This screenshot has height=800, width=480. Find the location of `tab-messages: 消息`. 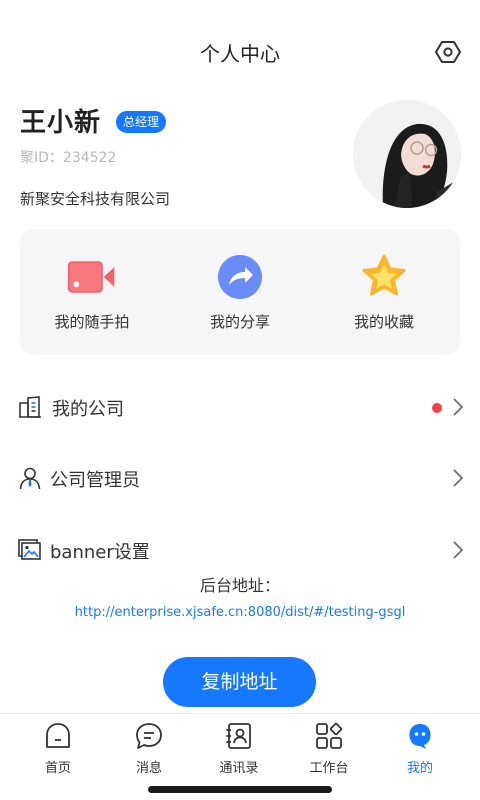

tab-messages: 消息 is located at coordinates (149, 748).